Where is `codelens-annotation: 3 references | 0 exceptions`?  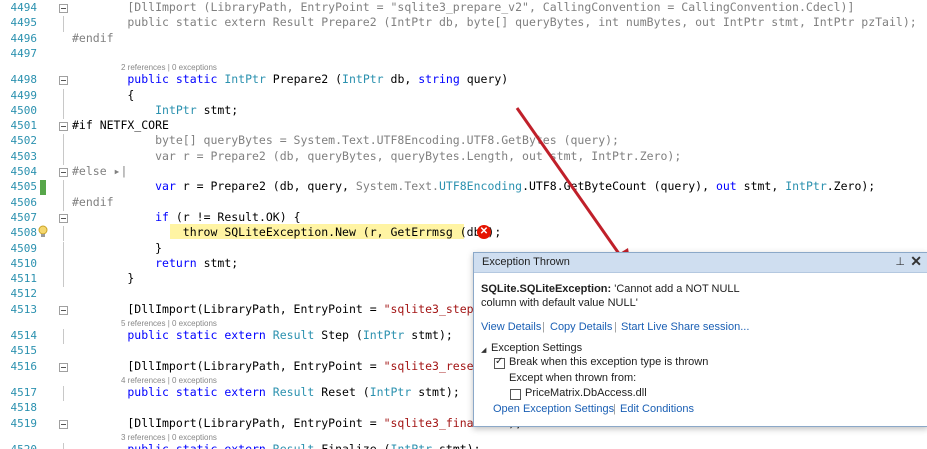
codelens-annotation: 3 references | 0 exceptions is located at coordinates (169, 437).